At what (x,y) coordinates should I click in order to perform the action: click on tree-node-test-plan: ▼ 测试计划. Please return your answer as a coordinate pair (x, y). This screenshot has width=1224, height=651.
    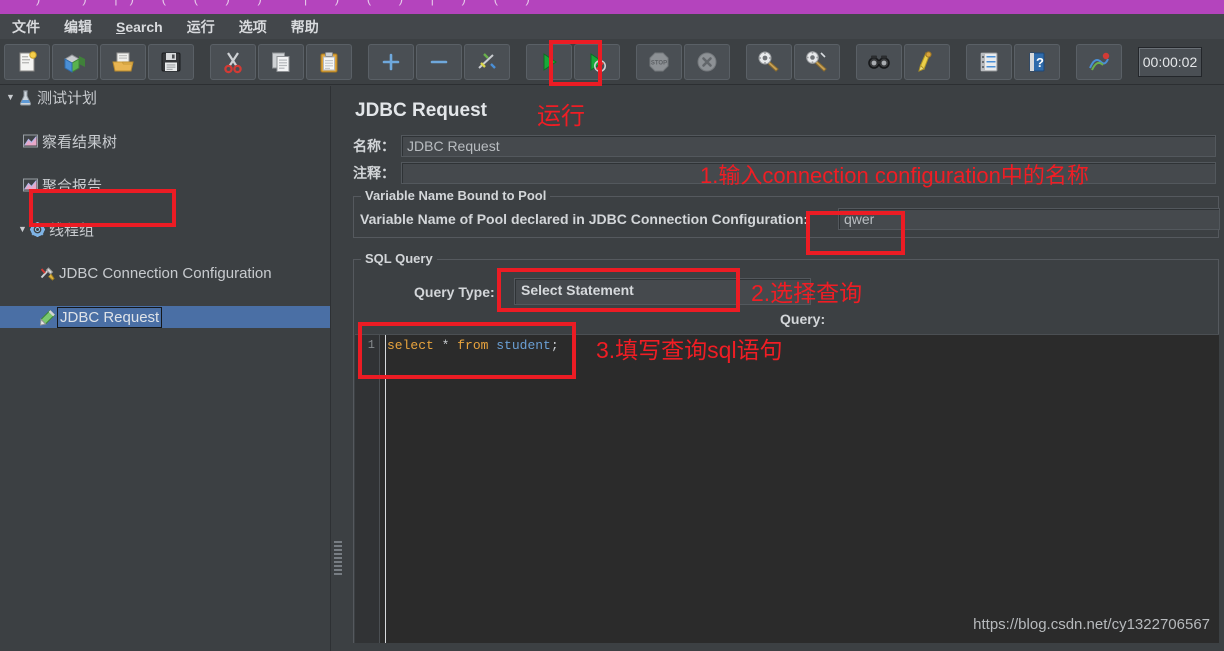
    Looking at the image, I should click on (165, 97).